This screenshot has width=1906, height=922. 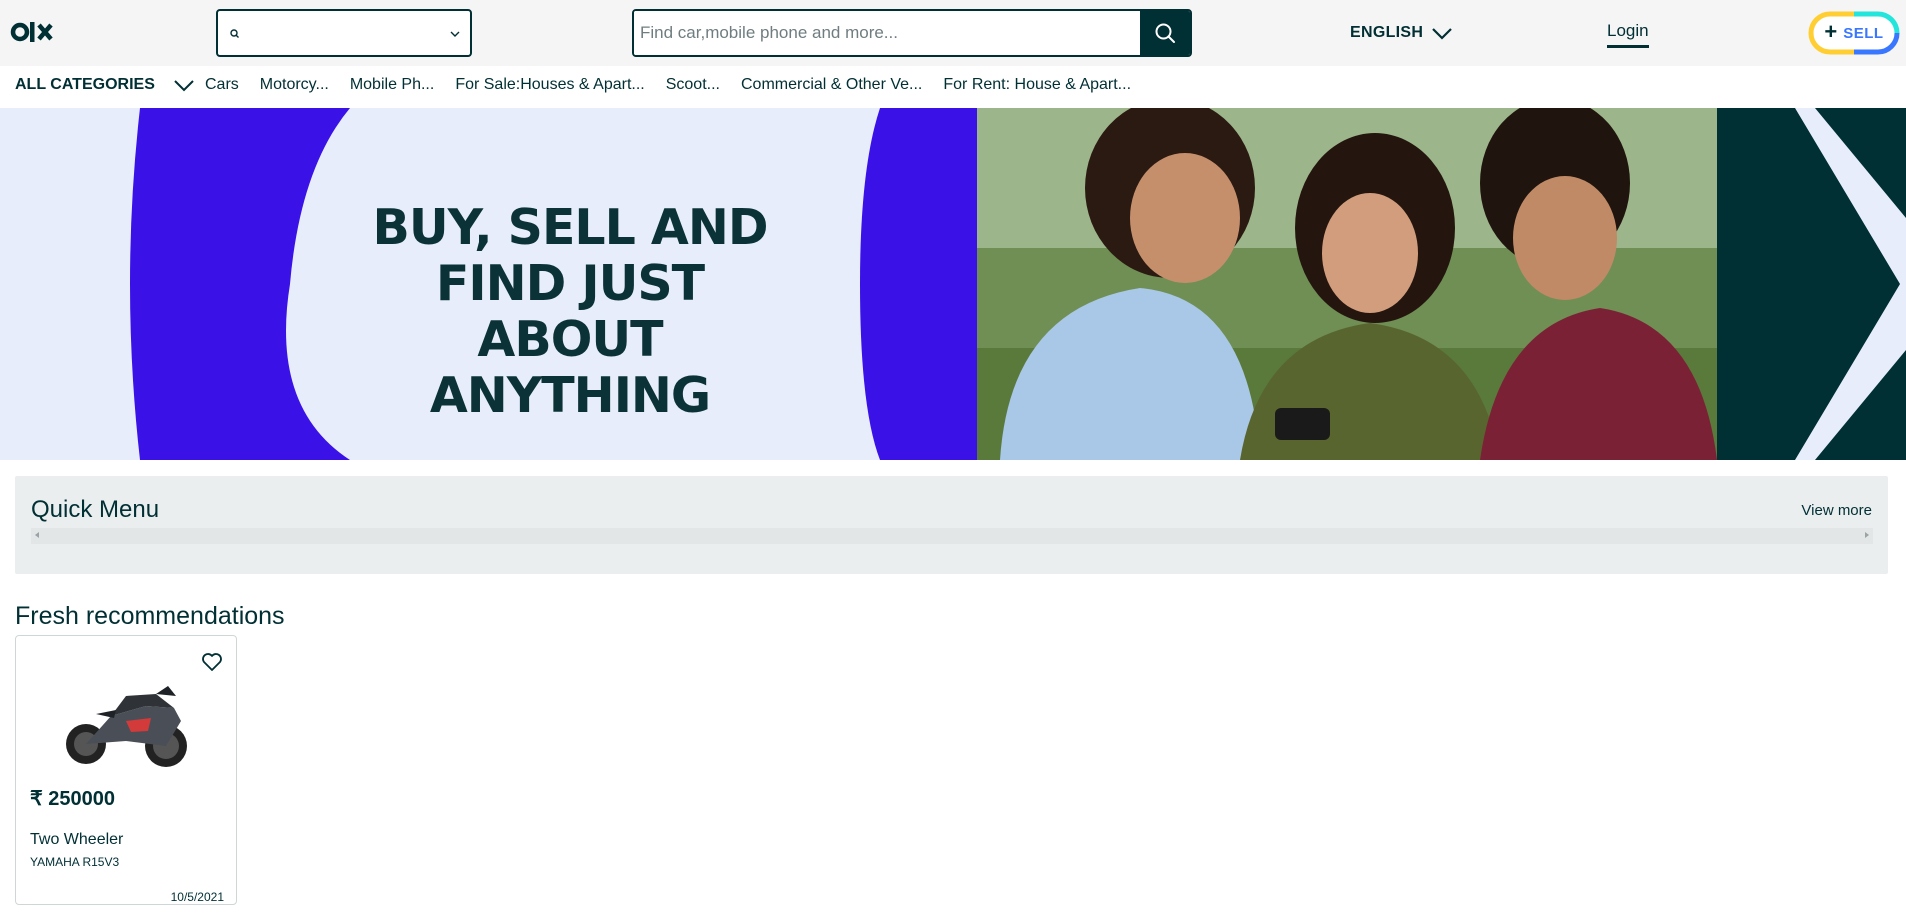 I want to click on heart-icon, so click(x=212, y=662).